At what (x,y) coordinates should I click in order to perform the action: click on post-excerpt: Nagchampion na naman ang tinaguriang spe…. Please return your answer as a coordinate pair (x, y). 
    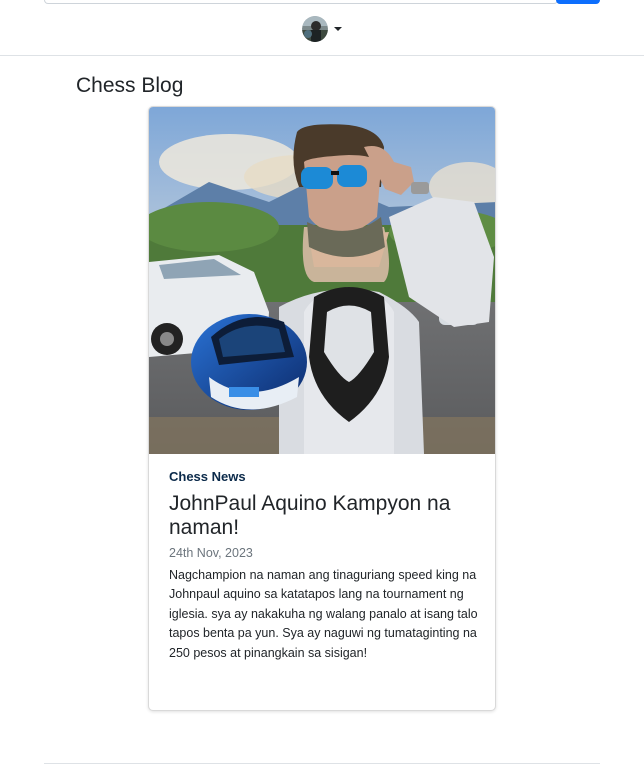
    Looking at the image, I should click on (323, 614).